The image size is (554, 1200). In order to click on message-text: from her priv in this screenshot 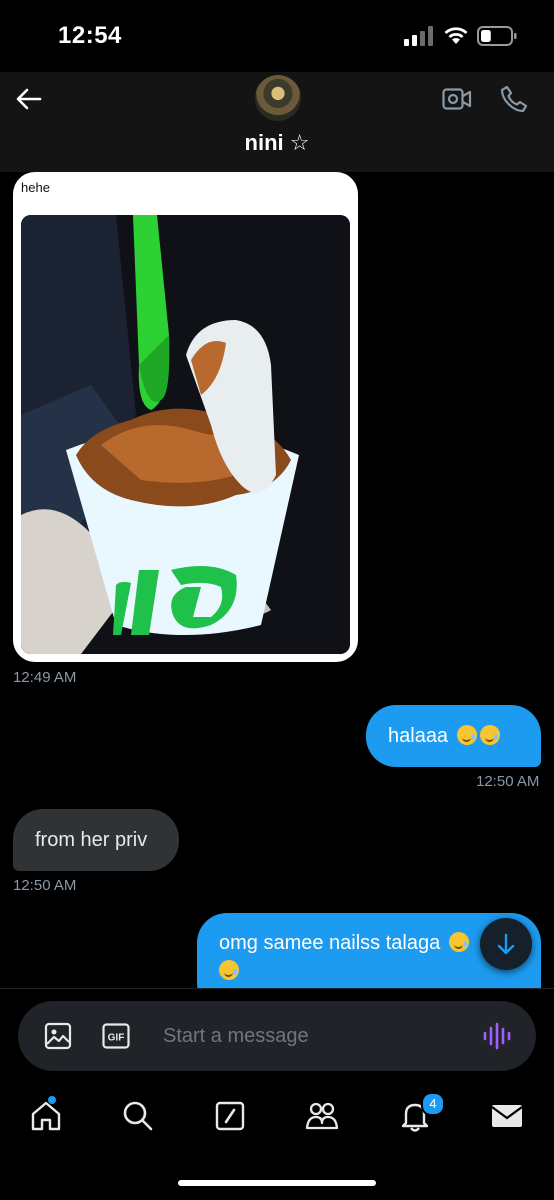, I will do `click(91, 840)`.